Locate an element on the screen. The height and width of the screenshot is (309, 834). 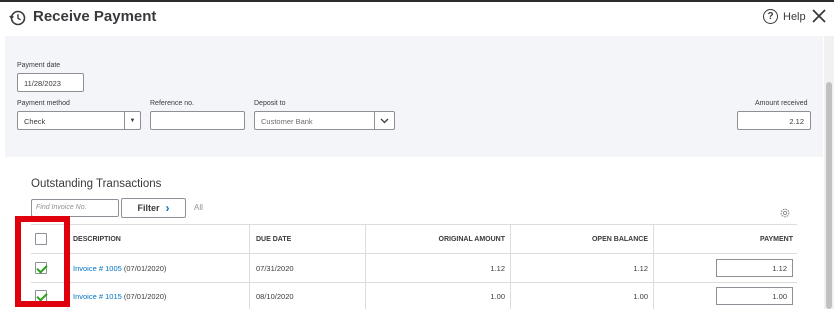
open-balance-cell: 1.00 is located at coordinates (640, 296).